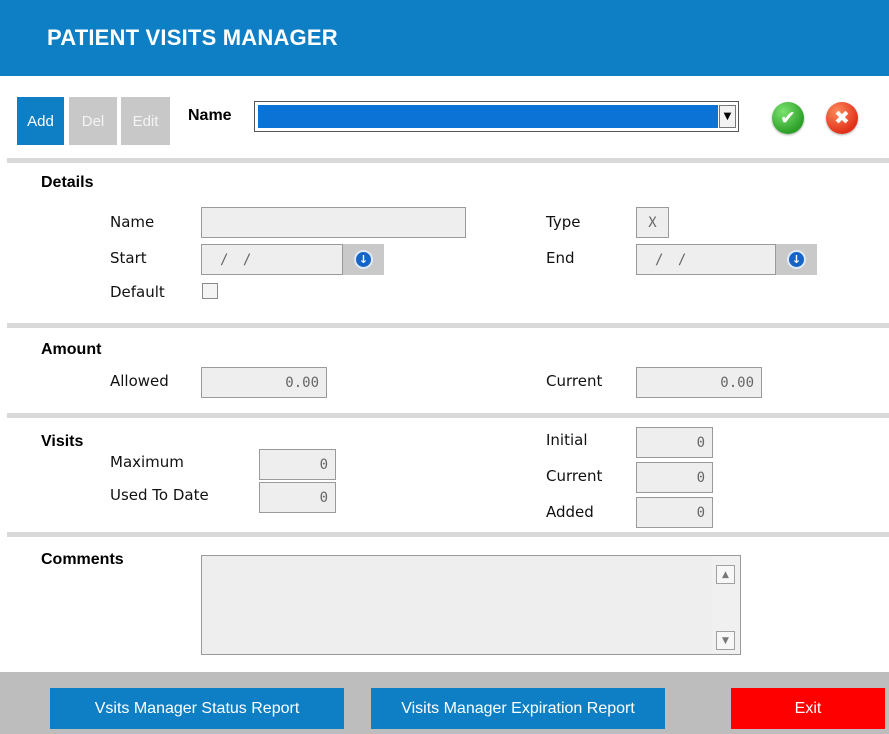 The width and height of the screenshot is (889, 734). Describe the element at coordinates (297, 464) in the screenshot. I see `maximum-field: 0` at that location.